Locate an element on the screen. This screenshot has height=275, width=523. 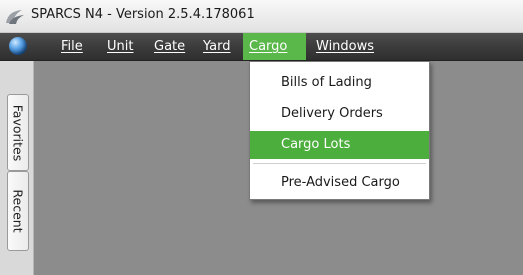
menu-gate: Gate is located at coordinates (169, 46).